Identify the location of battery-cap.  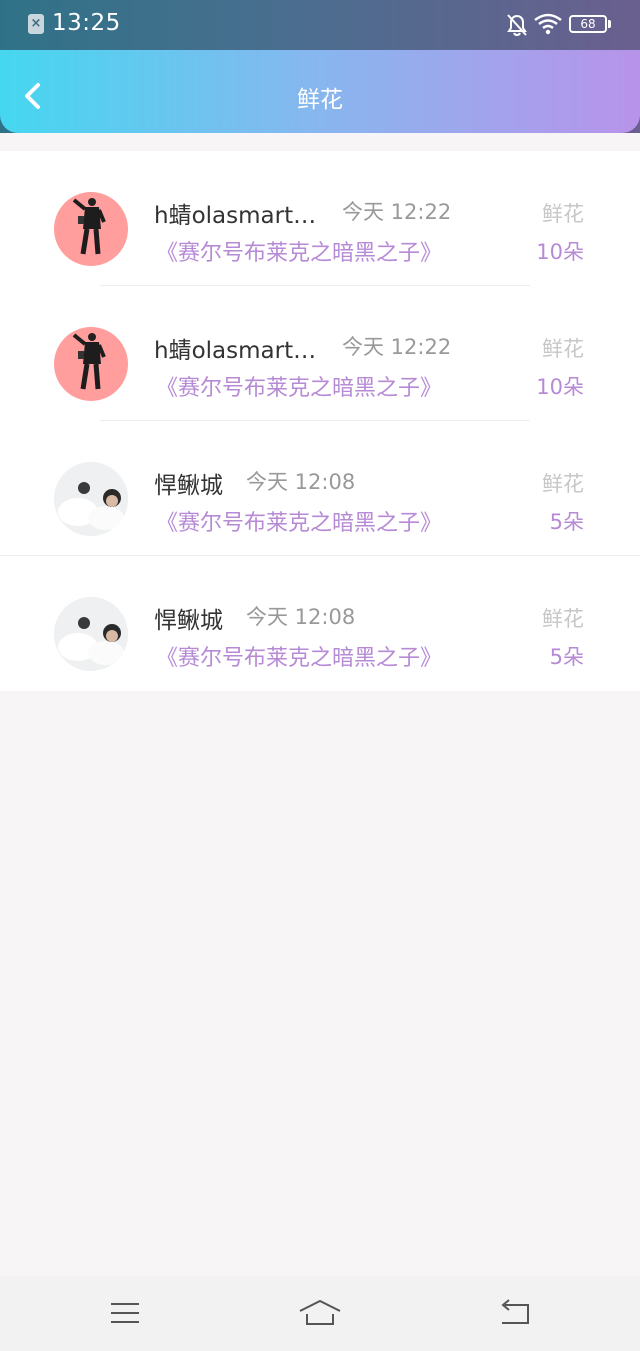
(609, 24).